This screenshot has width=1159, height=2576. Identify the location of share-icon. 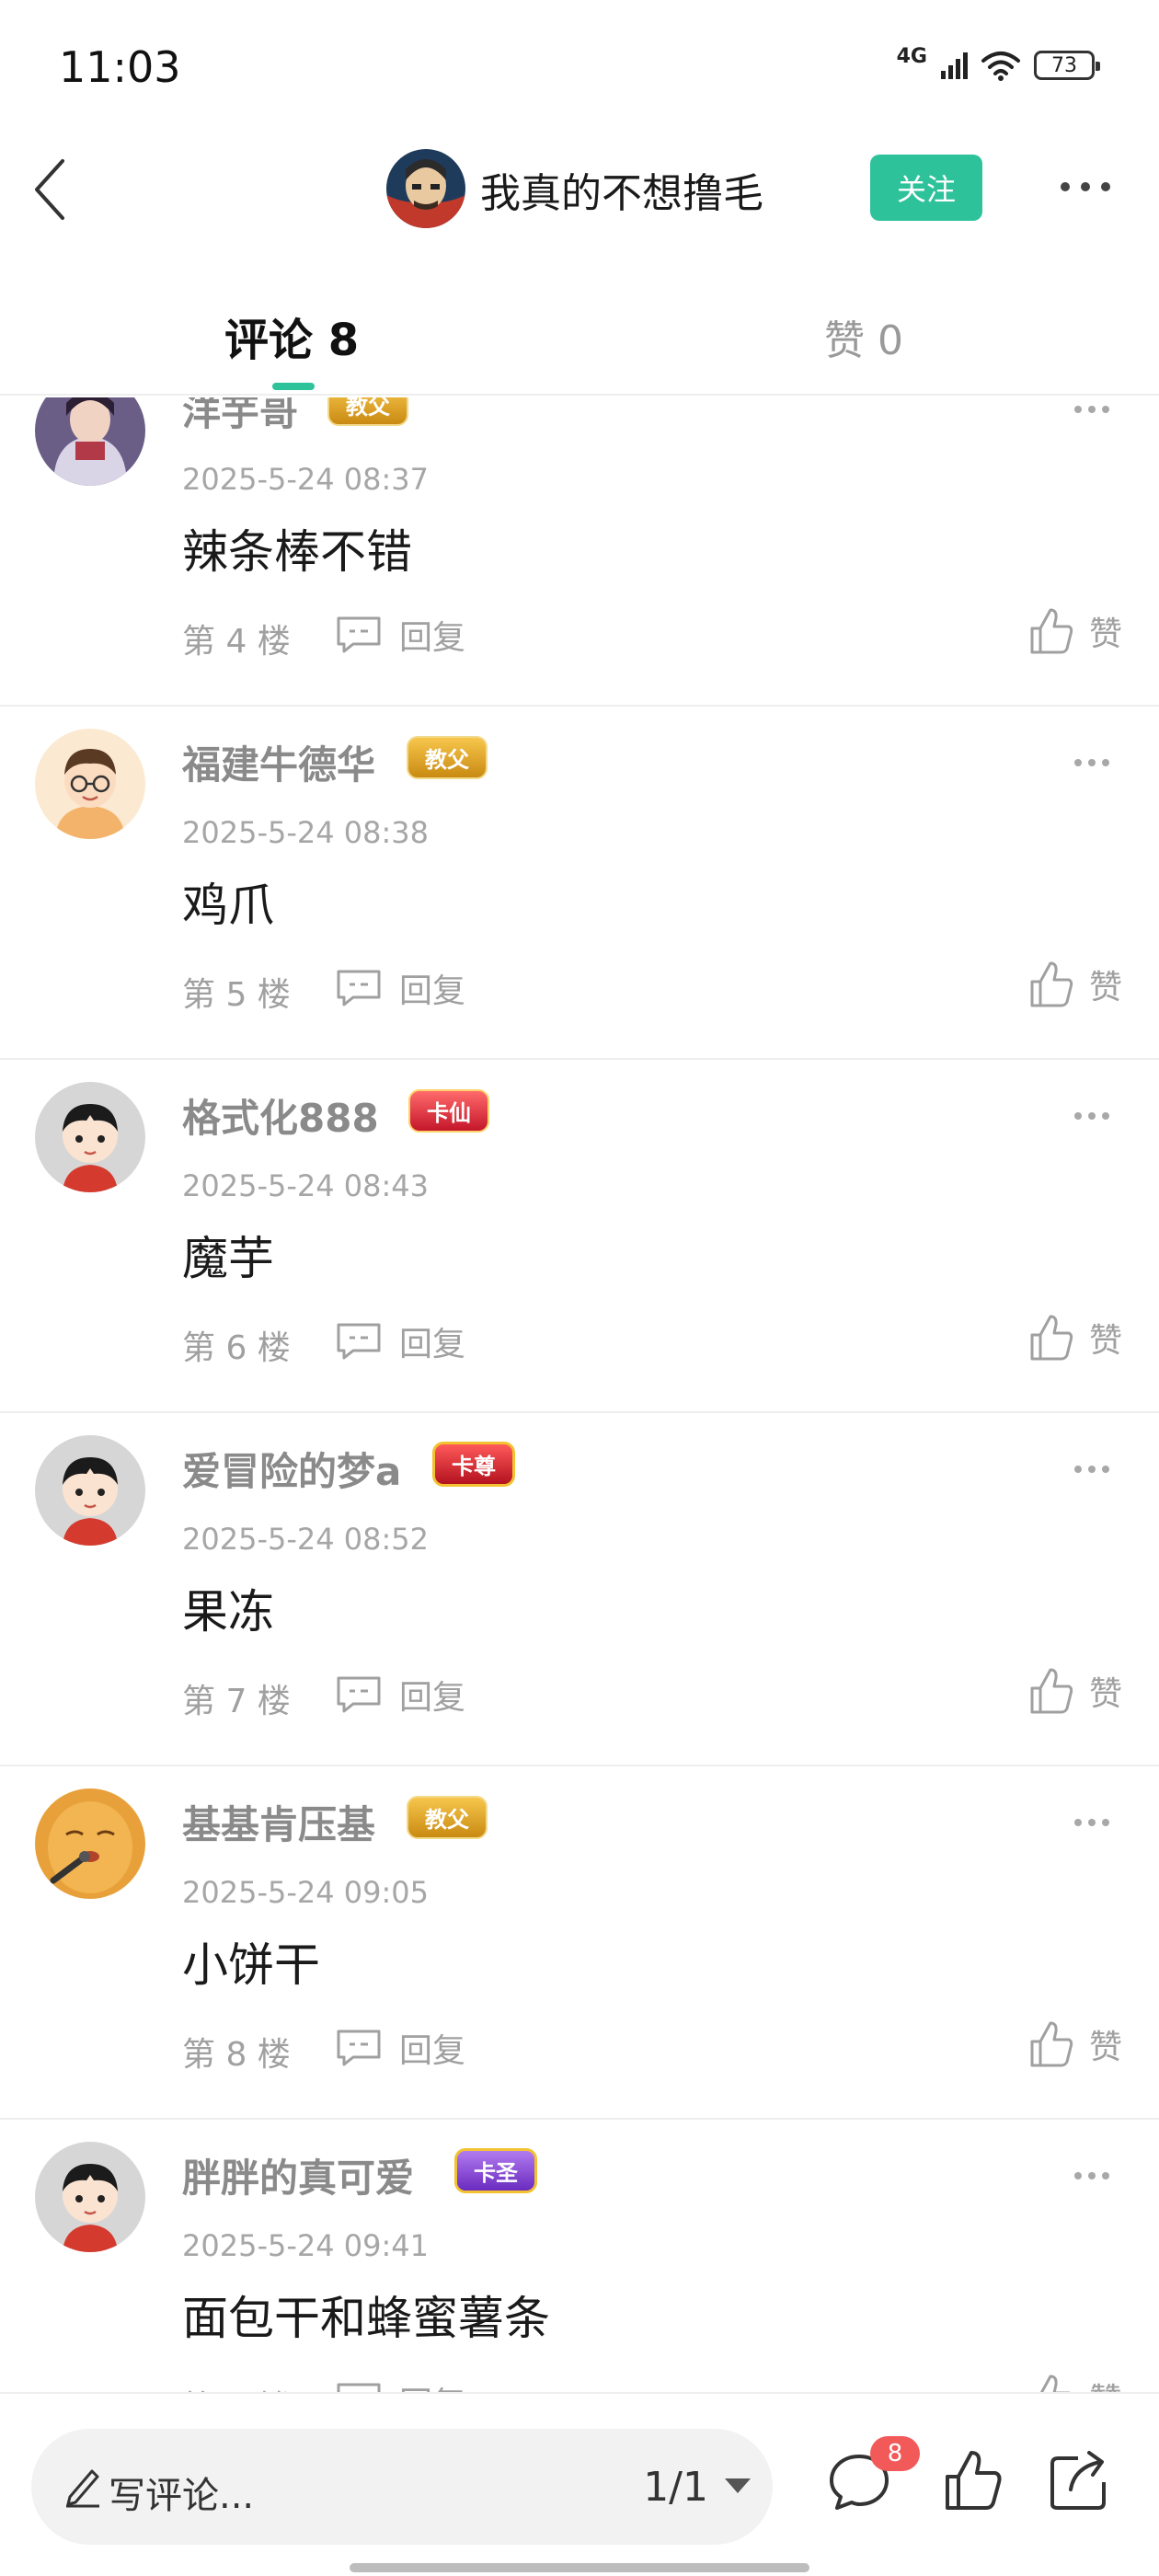
(1078, 2480).